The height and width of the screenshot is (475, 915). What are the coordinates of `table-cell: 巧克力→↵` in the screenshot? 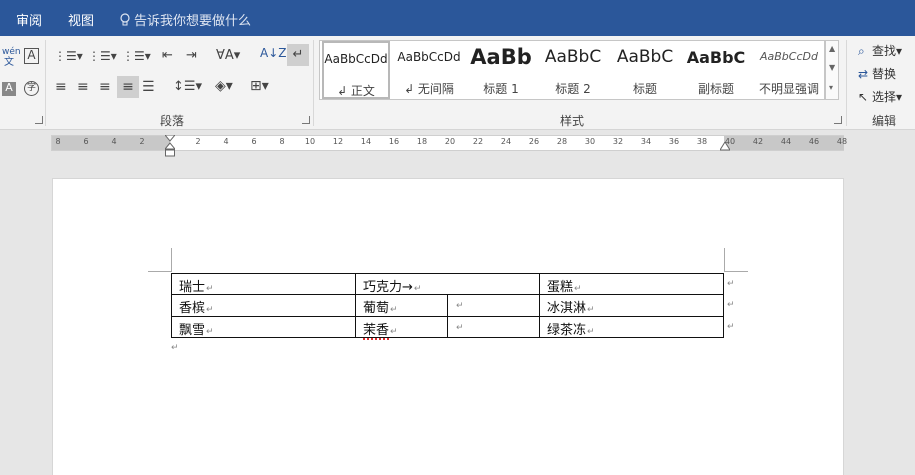 It's located at (392, 285).